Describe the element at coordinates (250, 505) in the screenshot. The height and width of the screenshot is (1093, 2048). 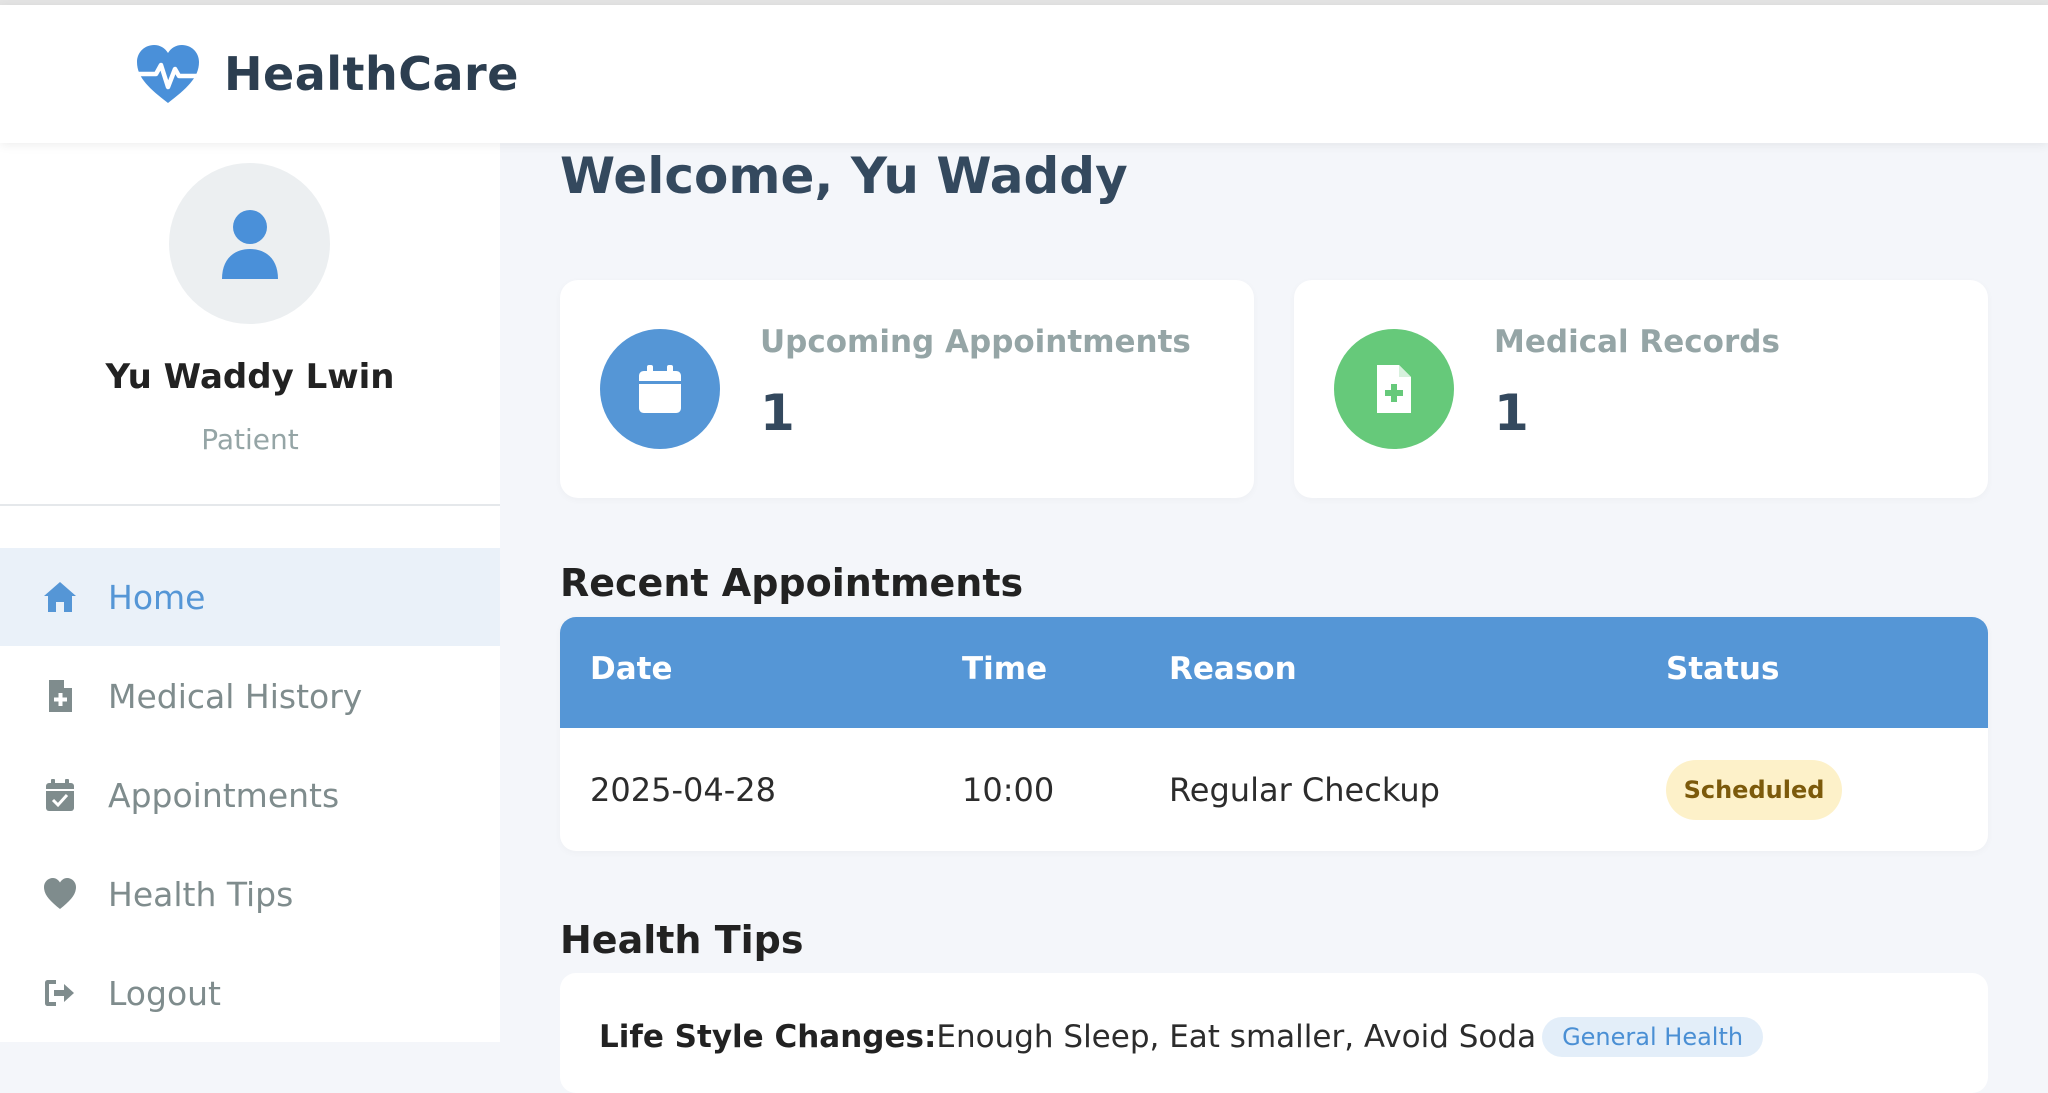
I see `divider` at that location.